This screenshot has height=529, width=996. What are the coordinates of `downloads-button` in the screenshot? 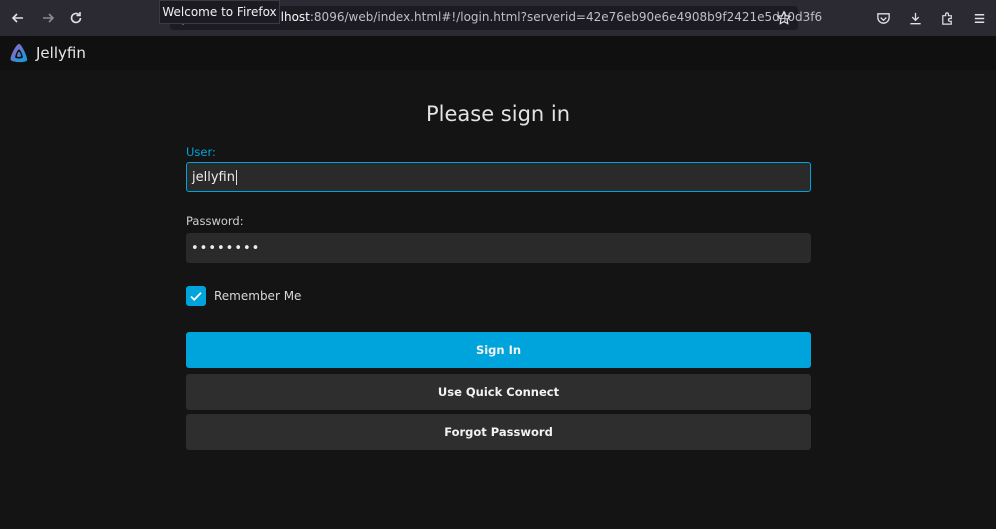 It's located at (915, 18).